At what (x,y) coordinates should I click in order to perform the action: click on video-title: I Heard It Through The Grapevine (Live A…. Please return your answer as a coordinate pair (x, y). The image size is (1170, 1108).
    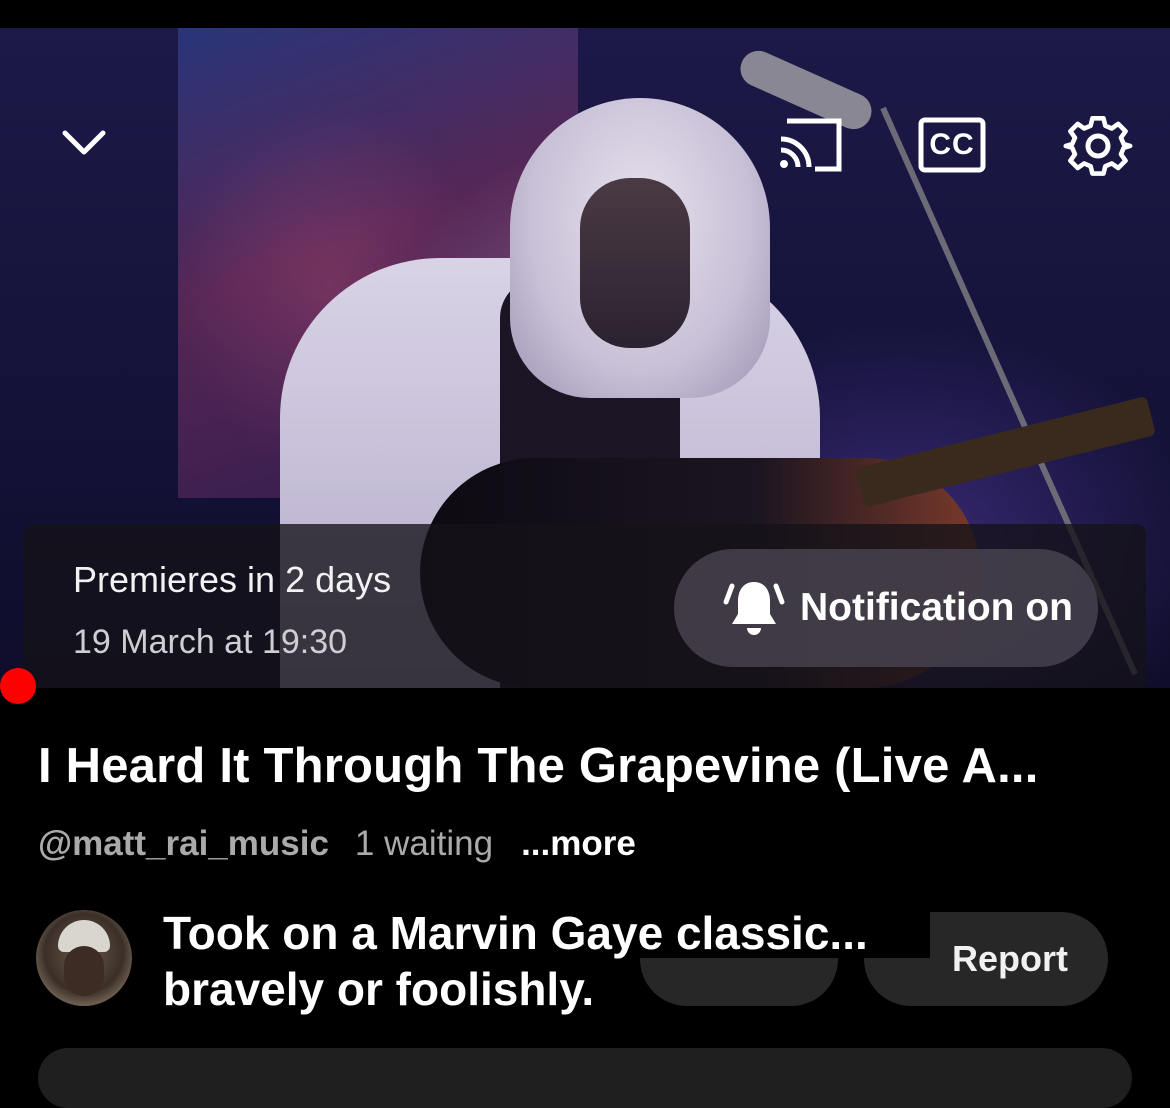
    Looking at the image, I should click on (538, 766).